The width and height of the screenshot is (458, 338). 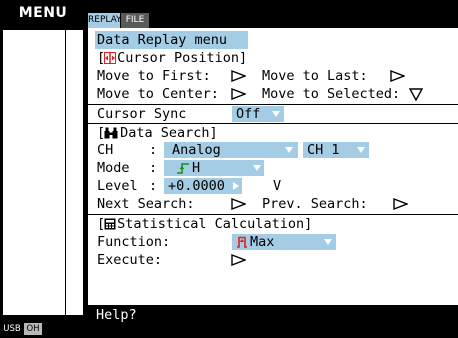 What do you see at coordinates (134, 242) in the screenshot?
I see `function-label: Function:` at bounding box center [134, 242].